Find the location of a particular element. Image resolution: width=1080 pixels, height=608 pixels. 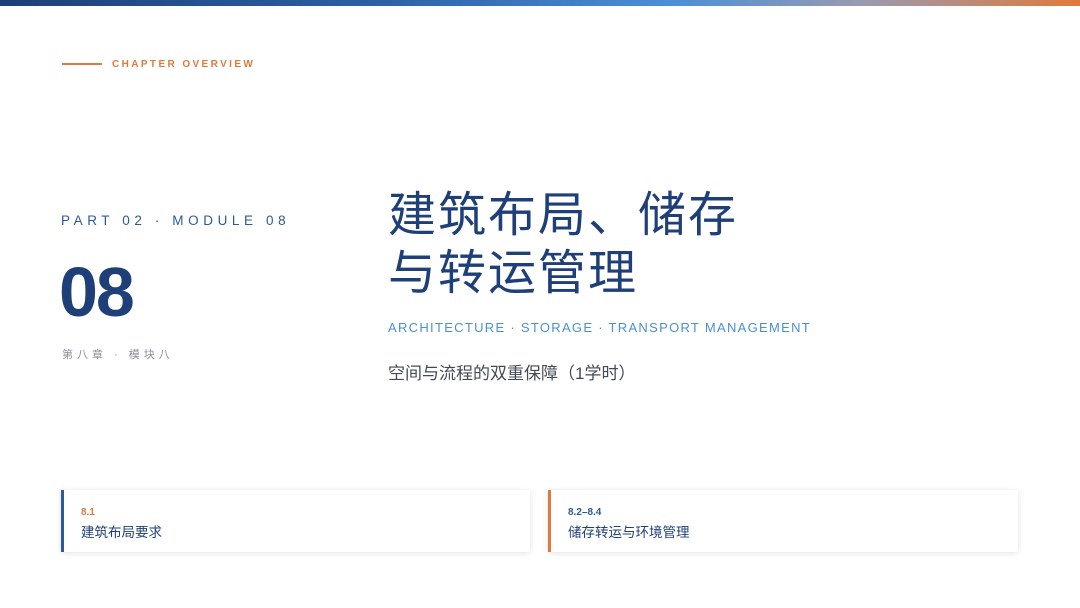

part-module-label: PART 02 · MODULE 08 is located at coordinates (176, 220).